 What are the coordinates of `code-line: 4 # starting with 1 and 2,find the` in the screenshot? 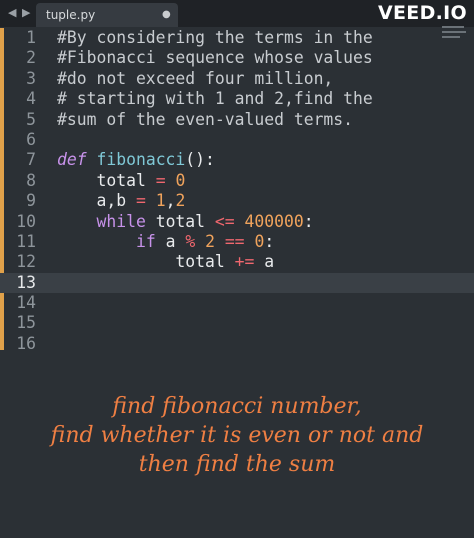 It's located at (237, 99).